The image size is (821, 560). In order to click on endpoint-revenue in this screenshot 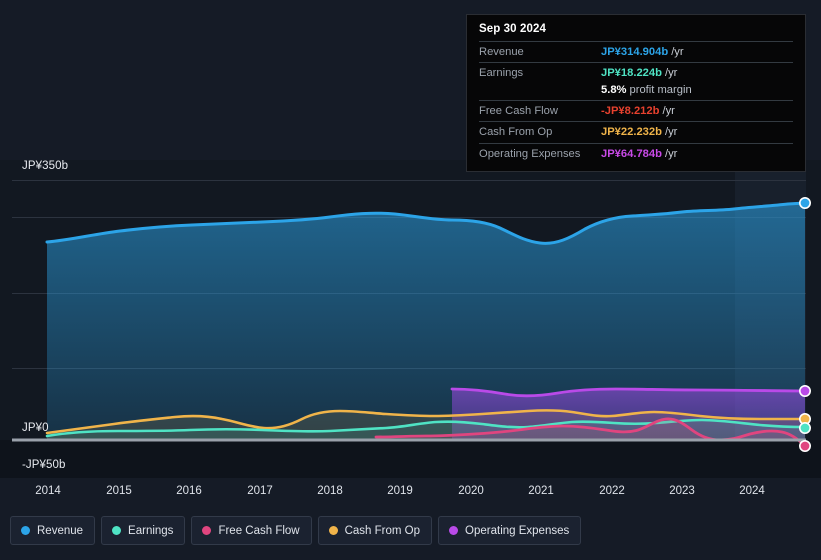, I will do `click(804, 203)`.